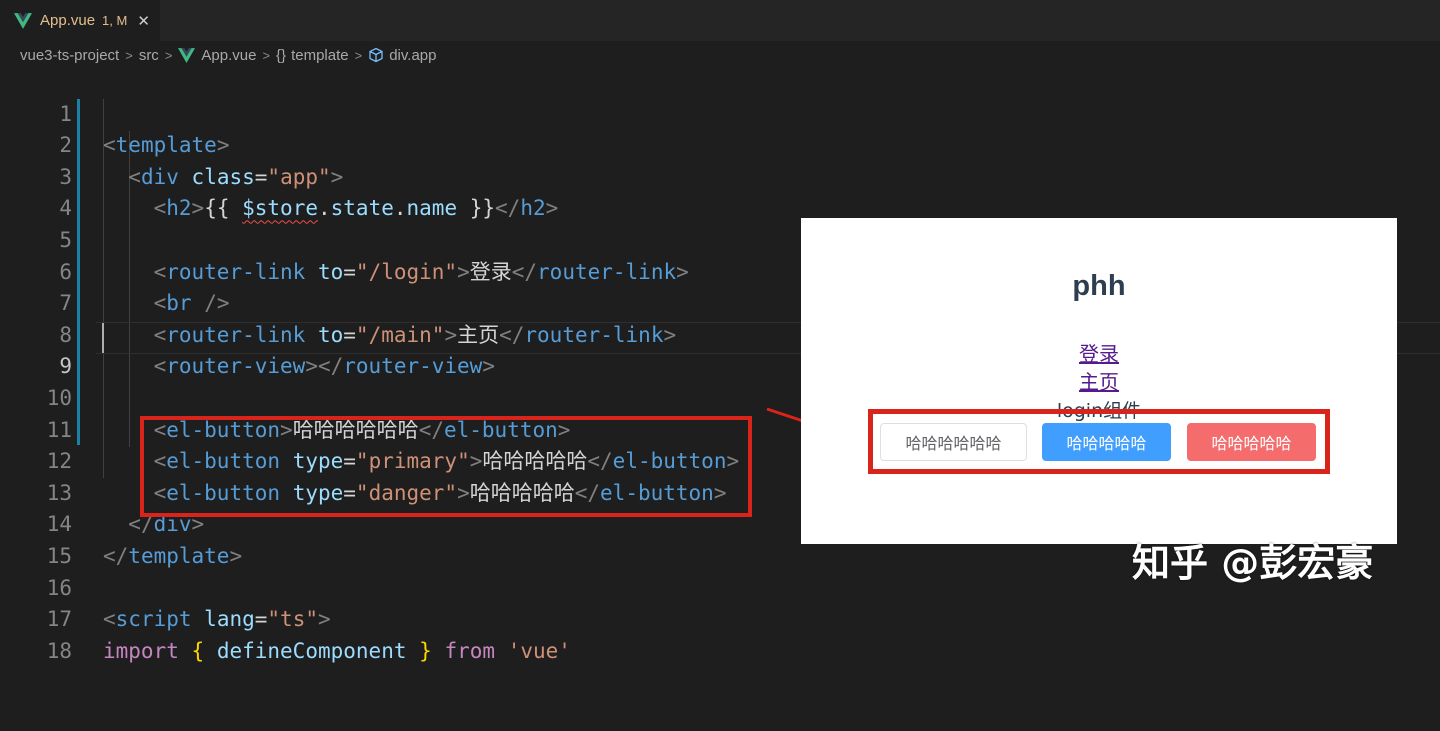  Describe the element at coordinates (115, 20) in the screenshot. I see `tab-status: 1, M` at that location.